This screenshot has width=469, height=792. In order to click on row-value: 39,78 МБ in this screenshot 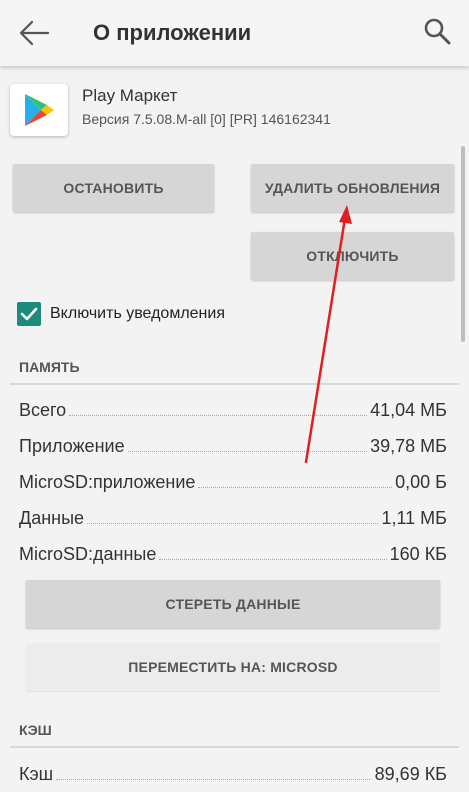, I will do `click(408, 446)`.